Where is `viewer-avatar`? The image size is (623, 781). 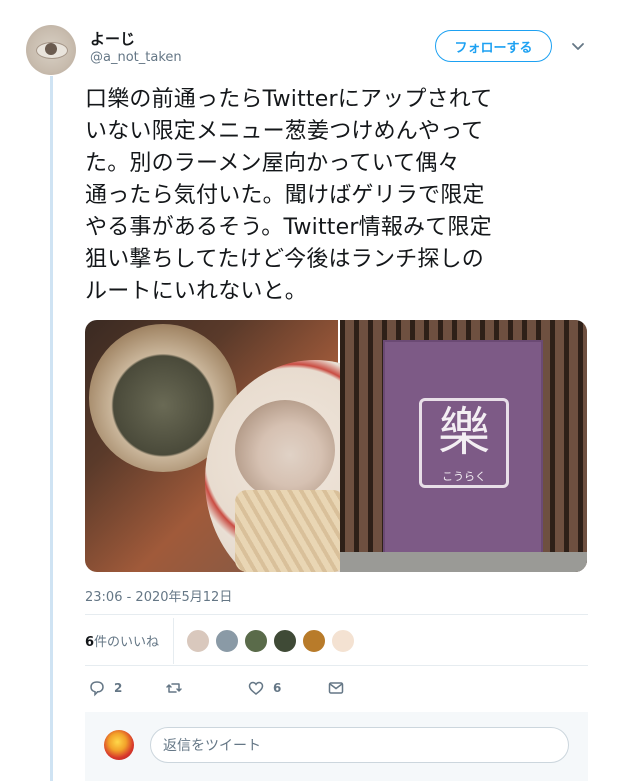
viewer-avatar is located at coordinates (119, 745).